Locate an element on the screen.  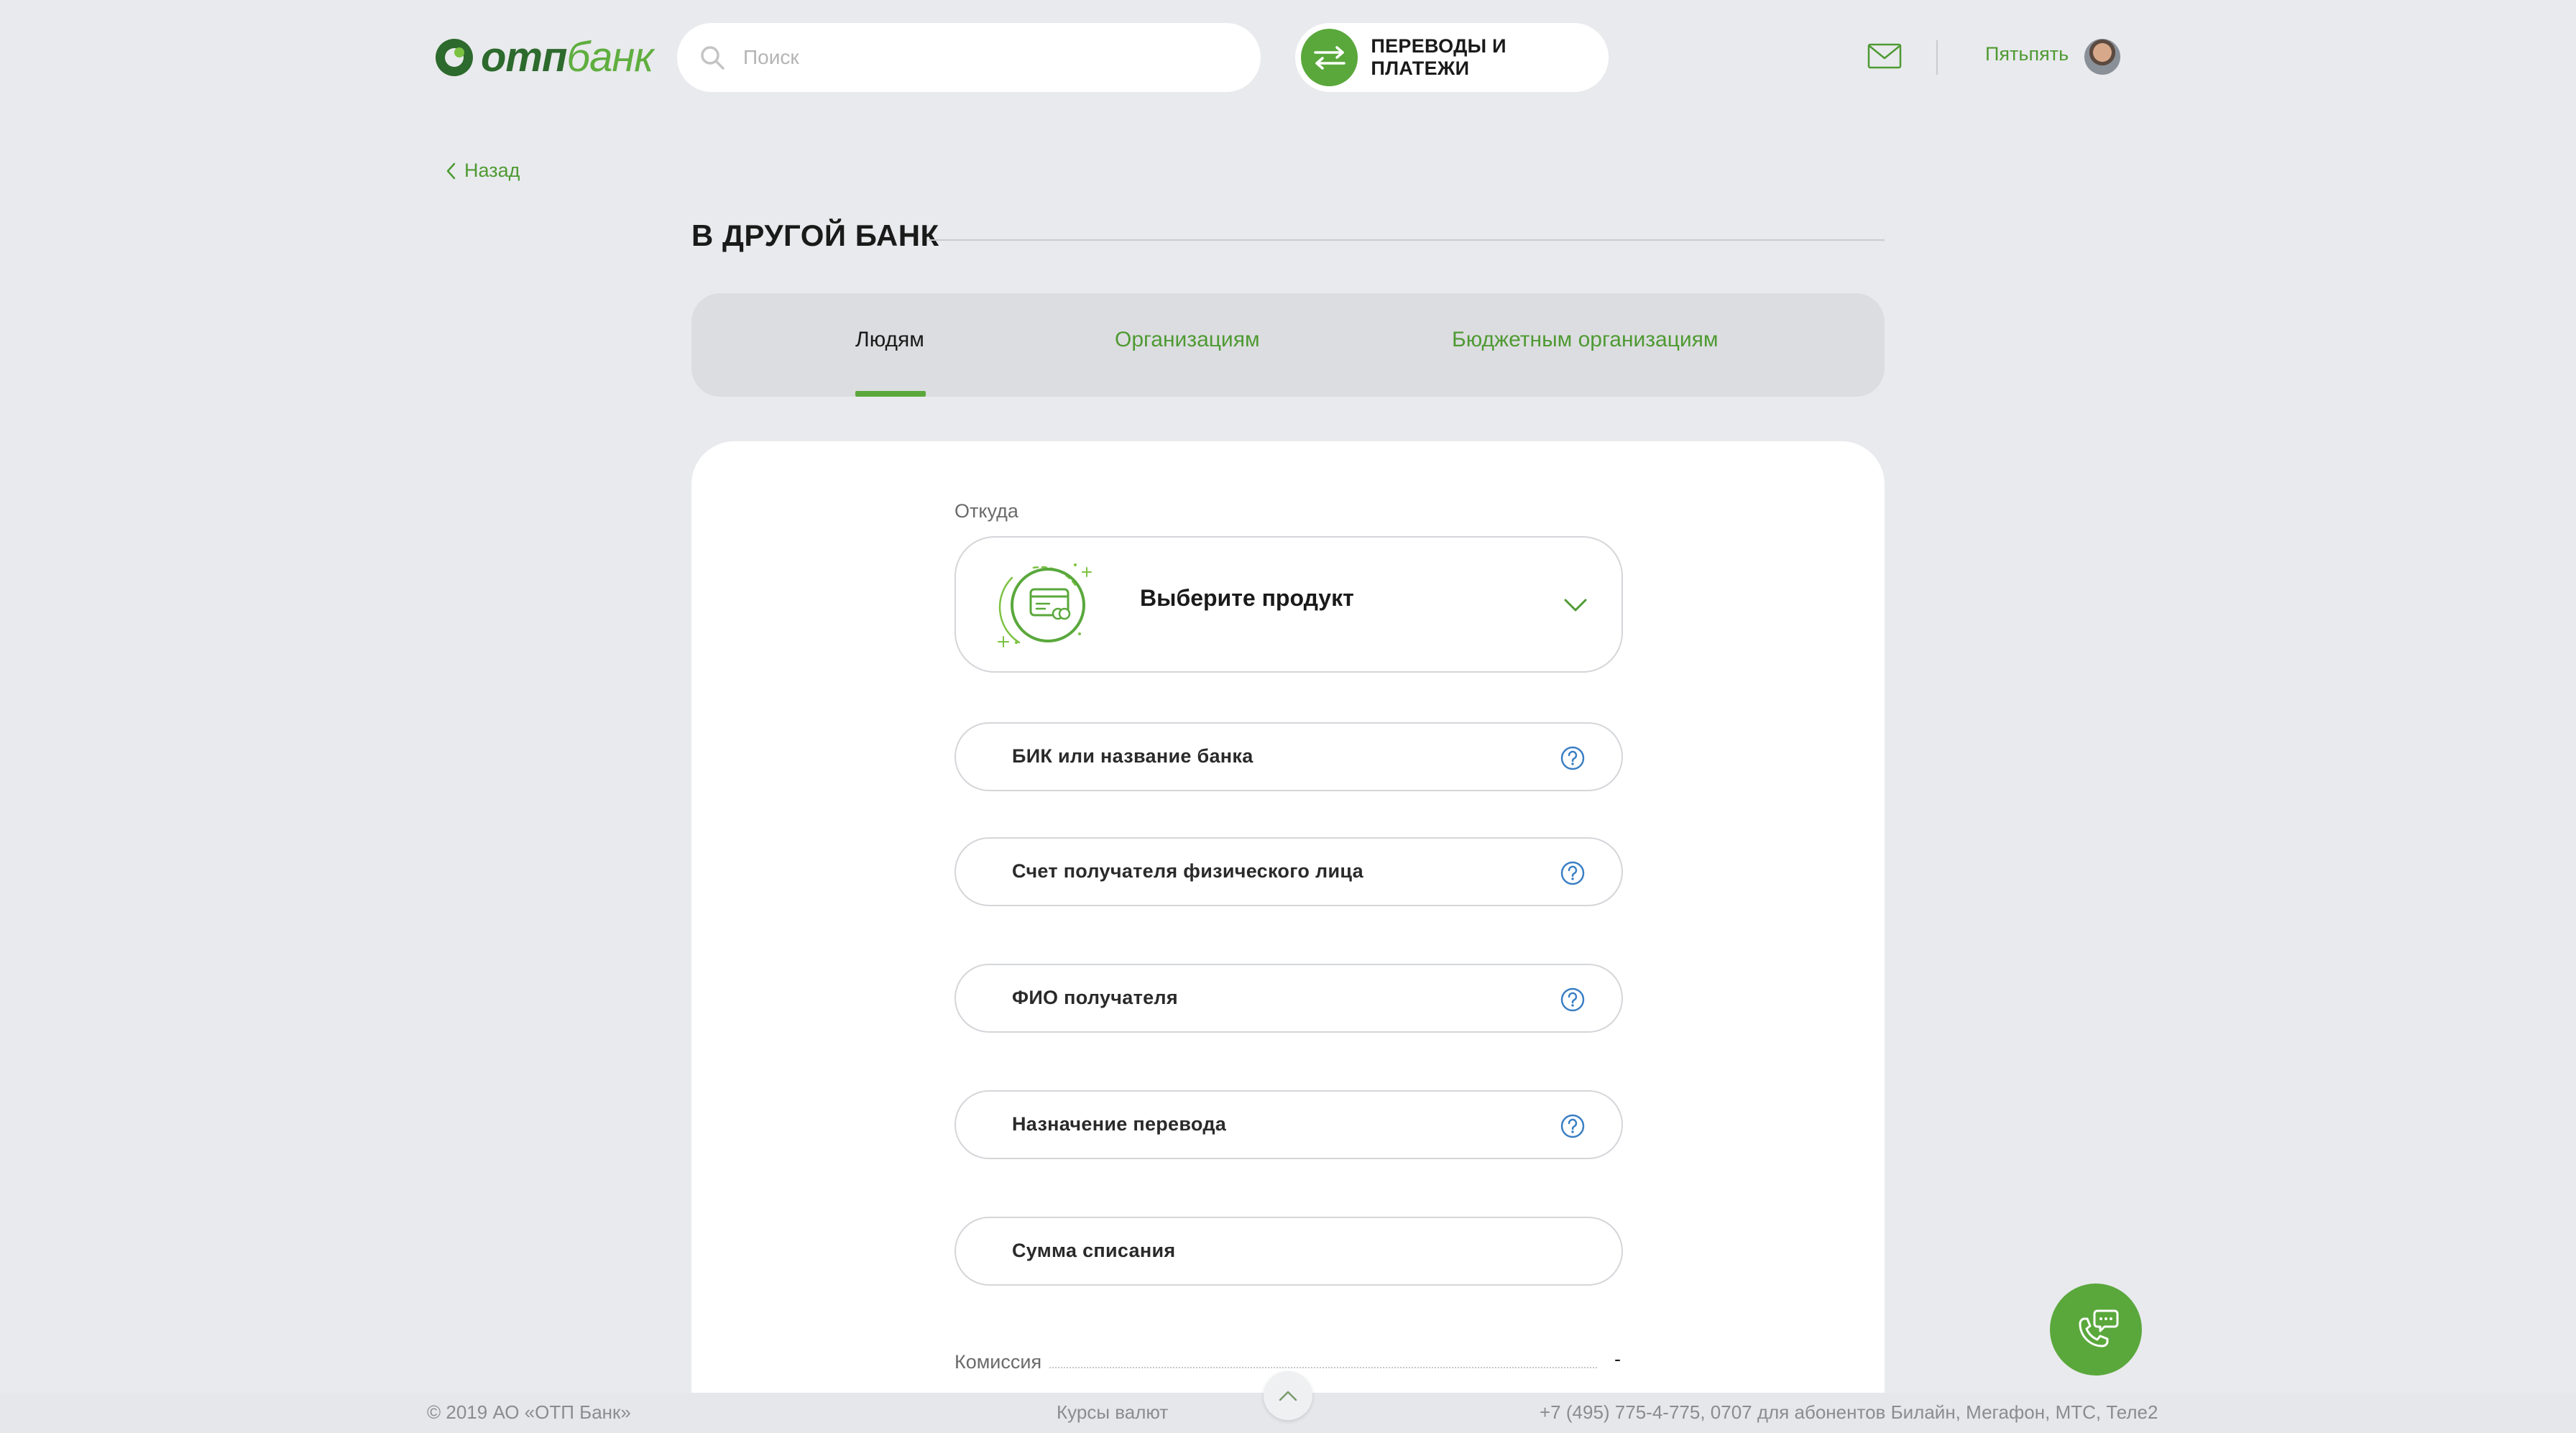
commission-label: Комиссия is located at coordinates (998, 1362).